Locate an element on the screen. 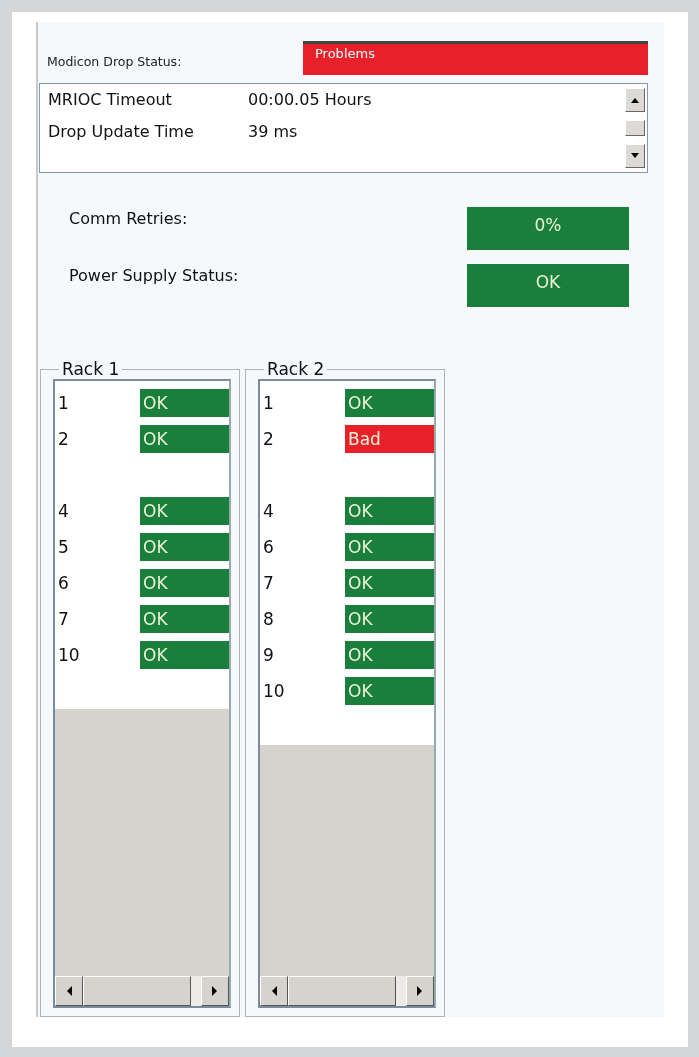 This screenshot has height=1057, width=699. slot-number: 5 is located at coordinates (63, 547).